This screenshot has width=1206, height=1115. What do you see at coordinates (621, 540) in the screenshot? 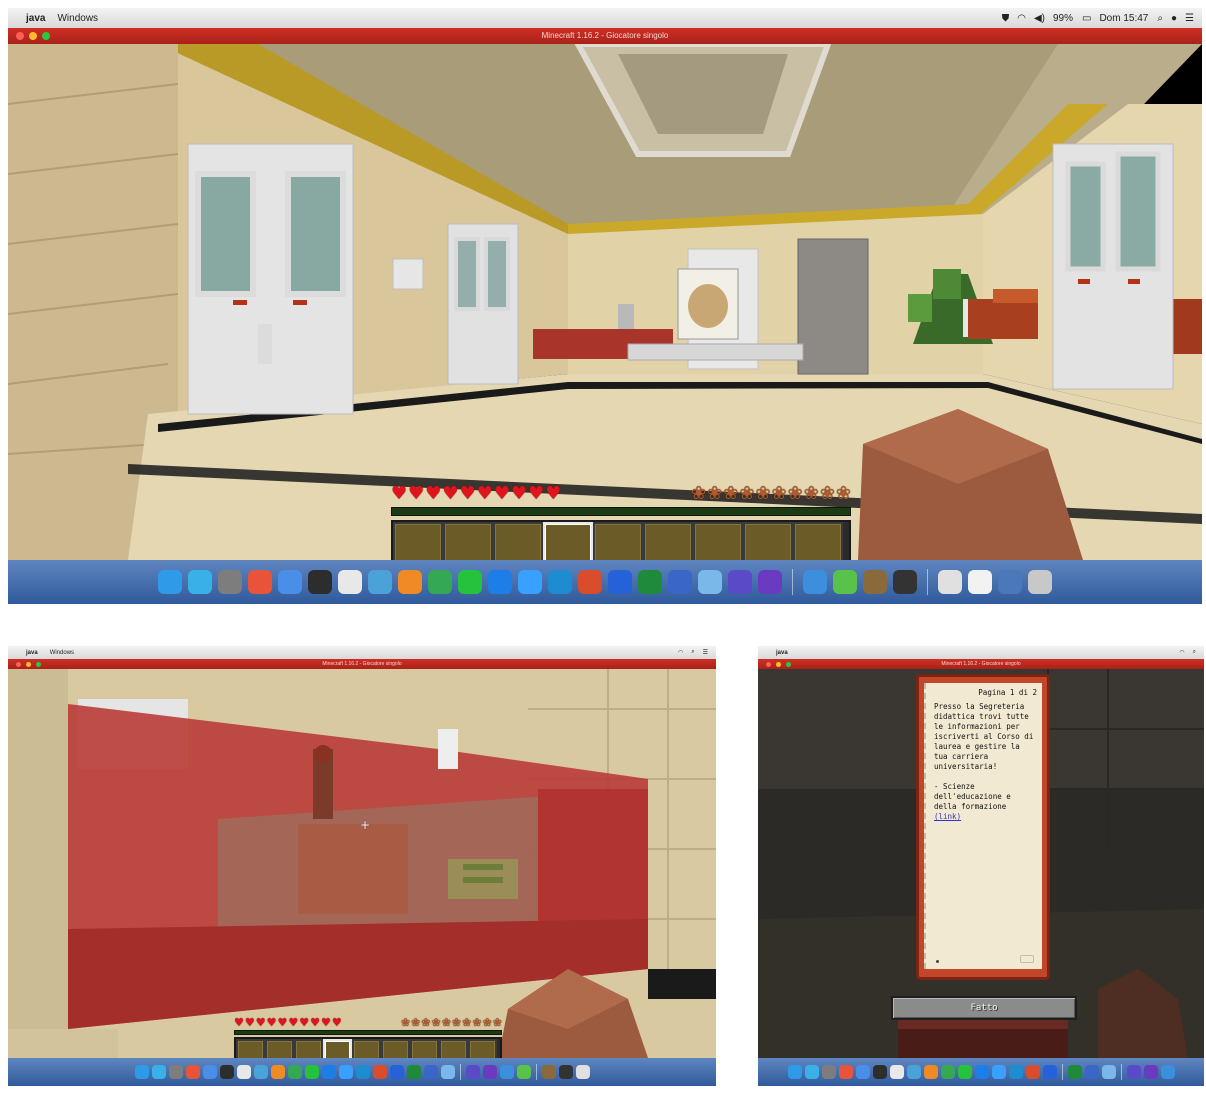
I see `hotbar` at bounding box center [621, 540].